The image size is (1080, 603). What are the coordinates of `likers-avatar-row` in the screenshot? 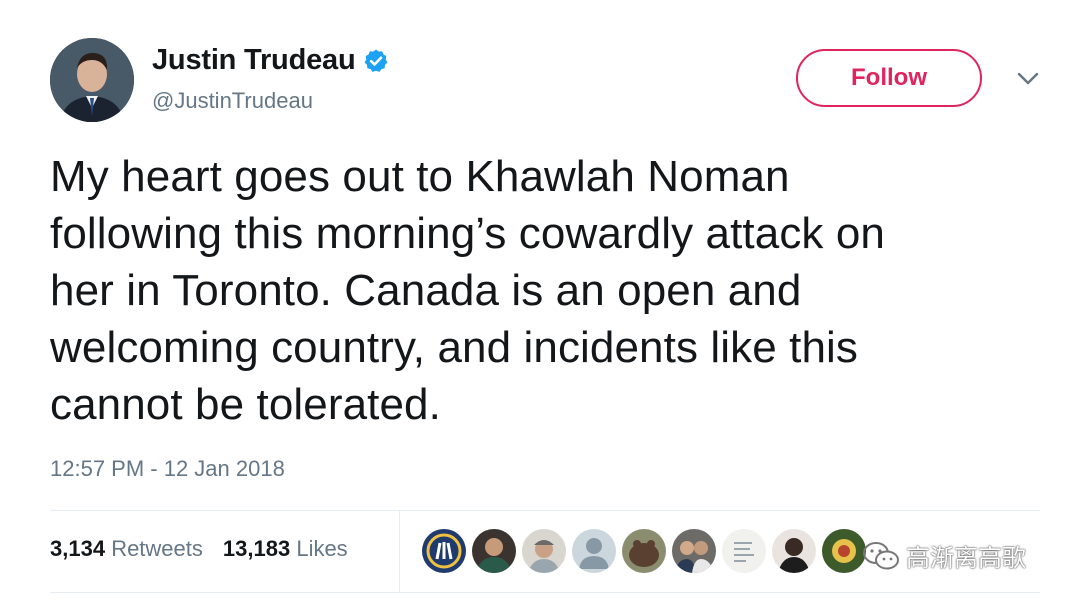 It's located at (644, 551).